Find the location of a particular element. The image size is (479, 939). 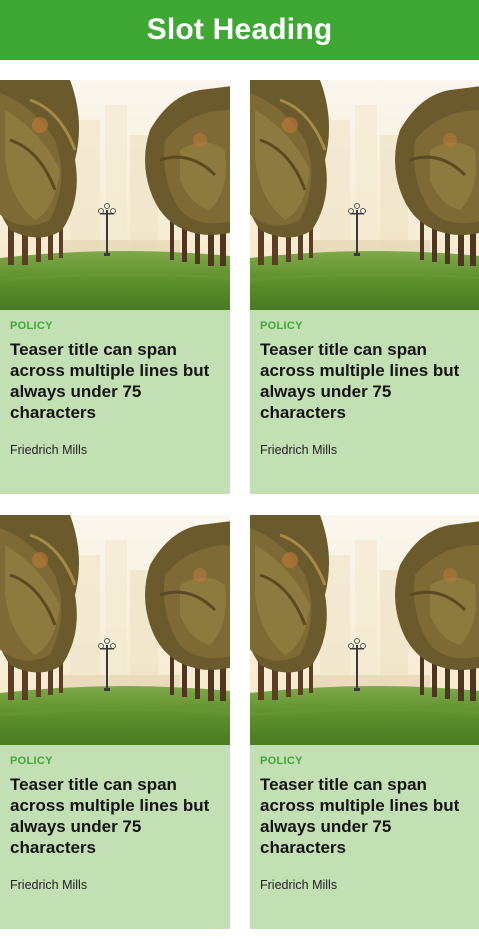

slot-heading: Slot Heading is located at coordinates (239, 29).